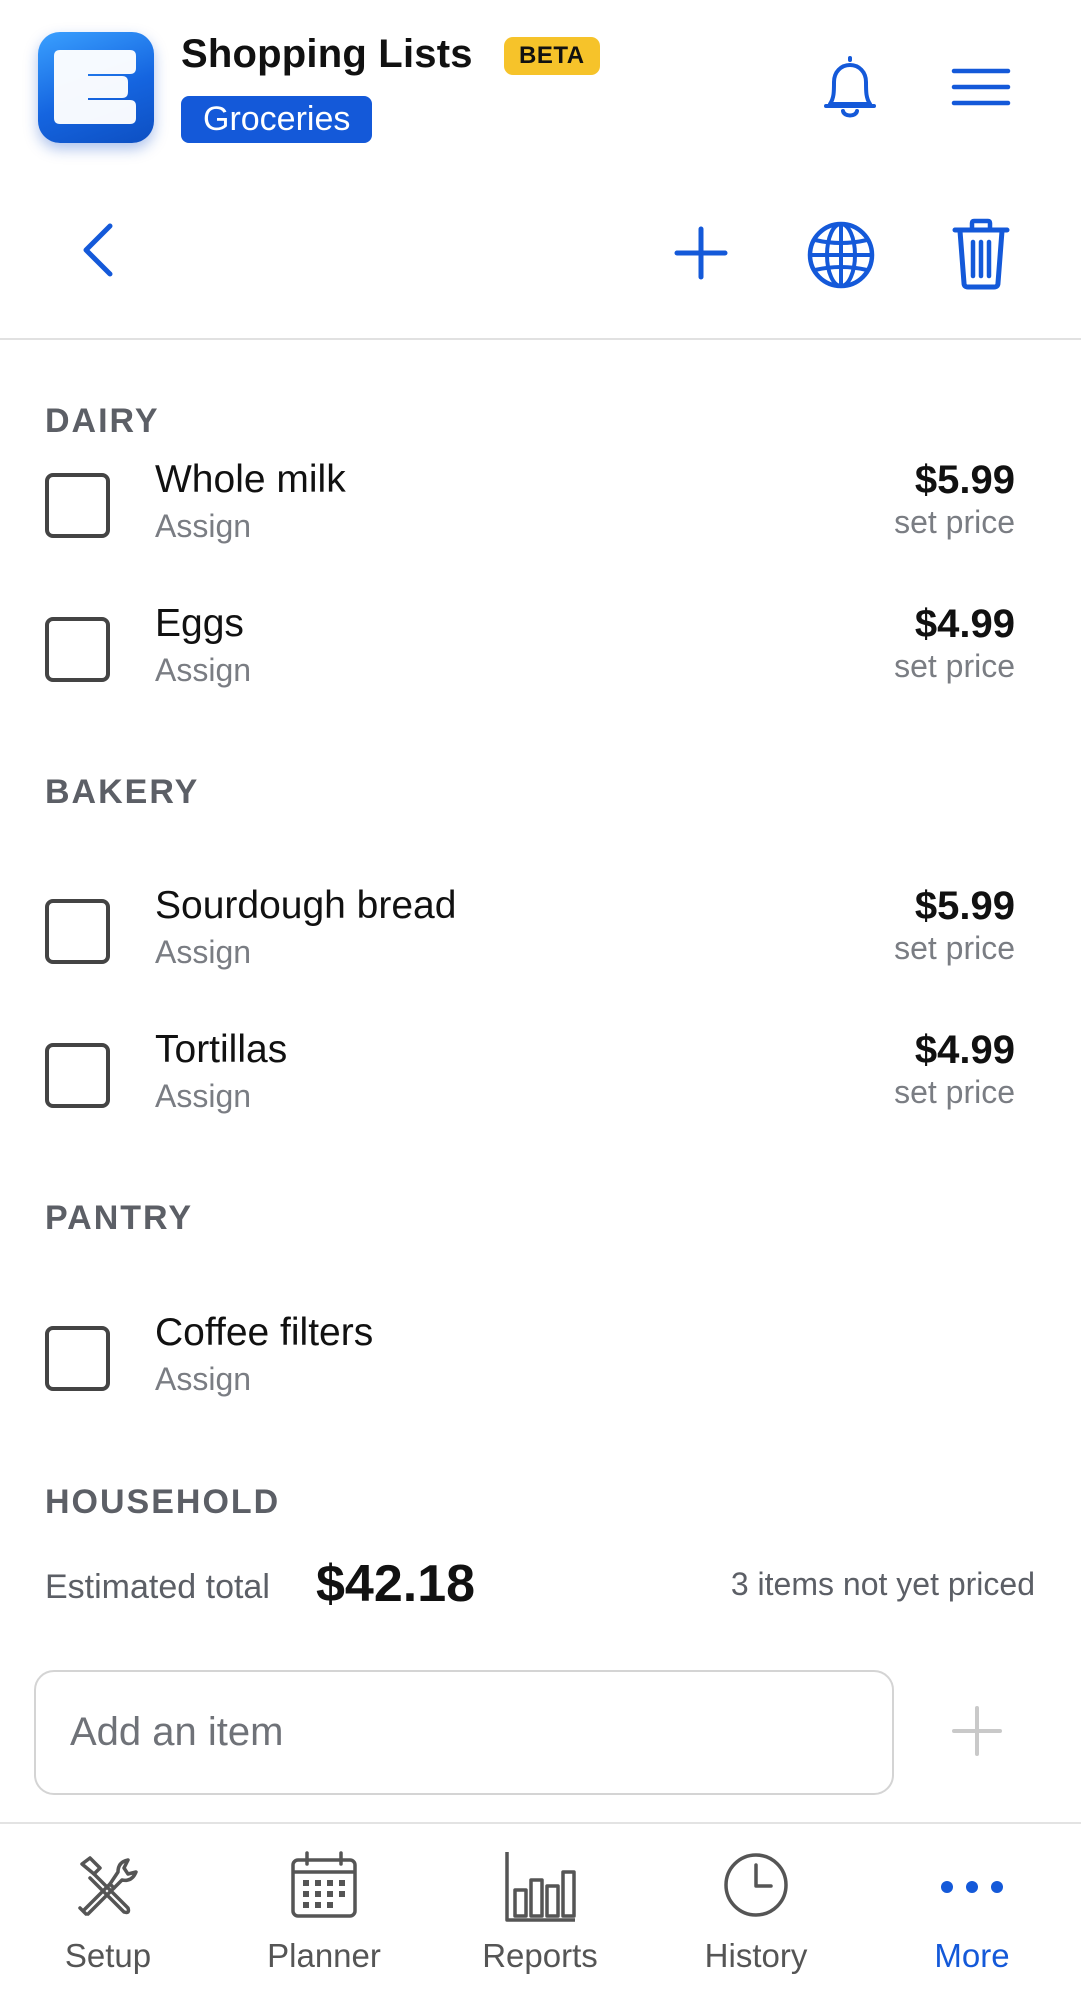  I want to click on beta-badge: BETA, so click(552, 56).